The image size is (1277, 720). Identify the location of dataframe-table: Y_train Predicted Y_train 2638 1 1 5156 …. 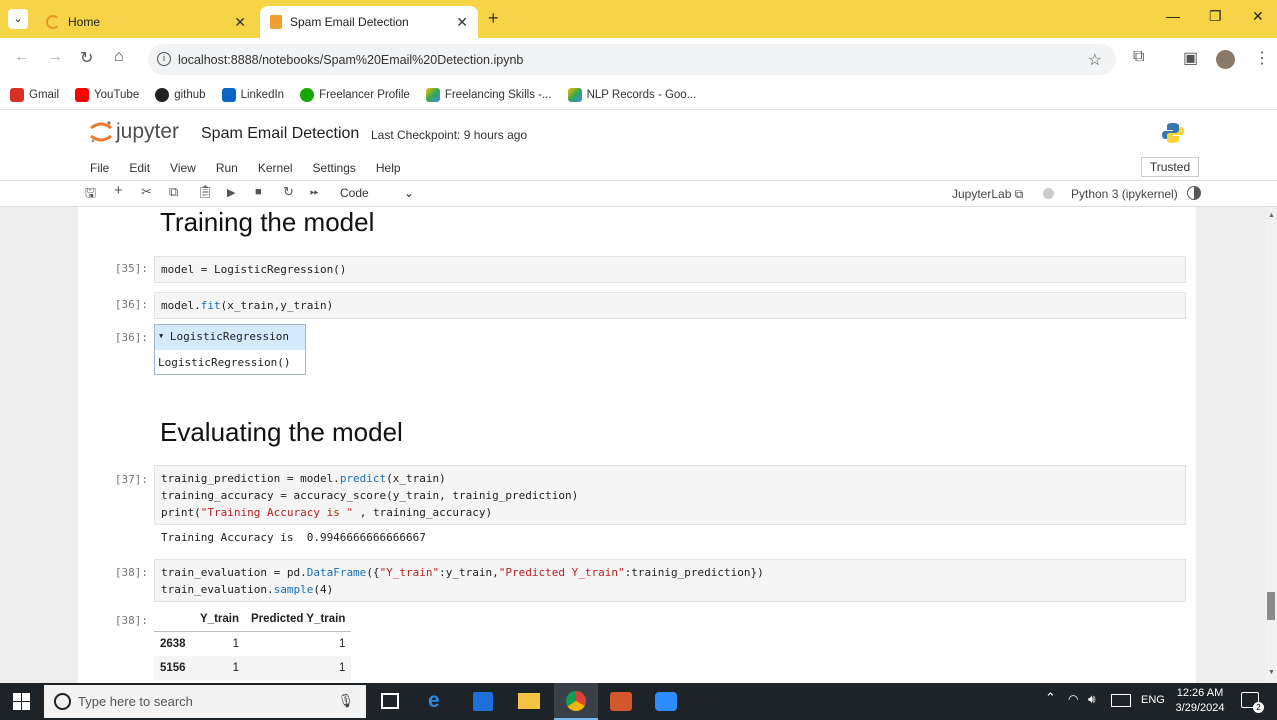
(253, 643).